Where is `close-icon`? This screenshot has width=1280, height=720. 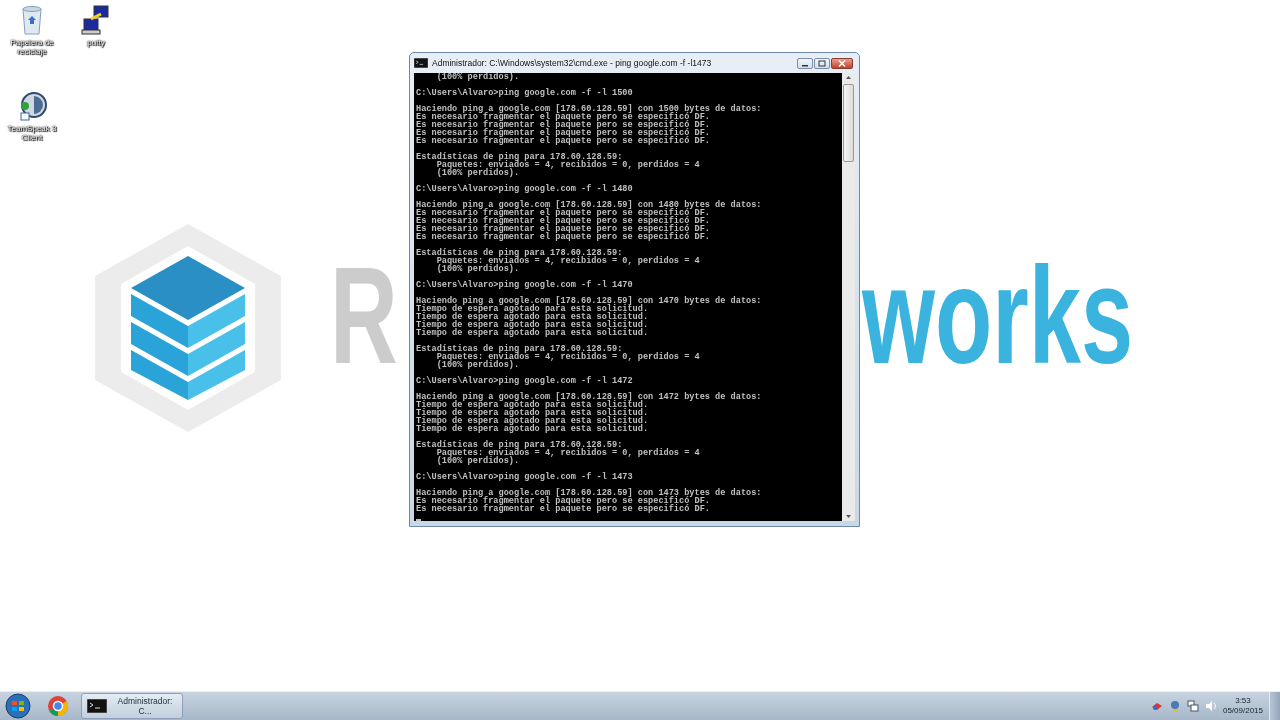 close-icon is located at coordinates (842, 63).